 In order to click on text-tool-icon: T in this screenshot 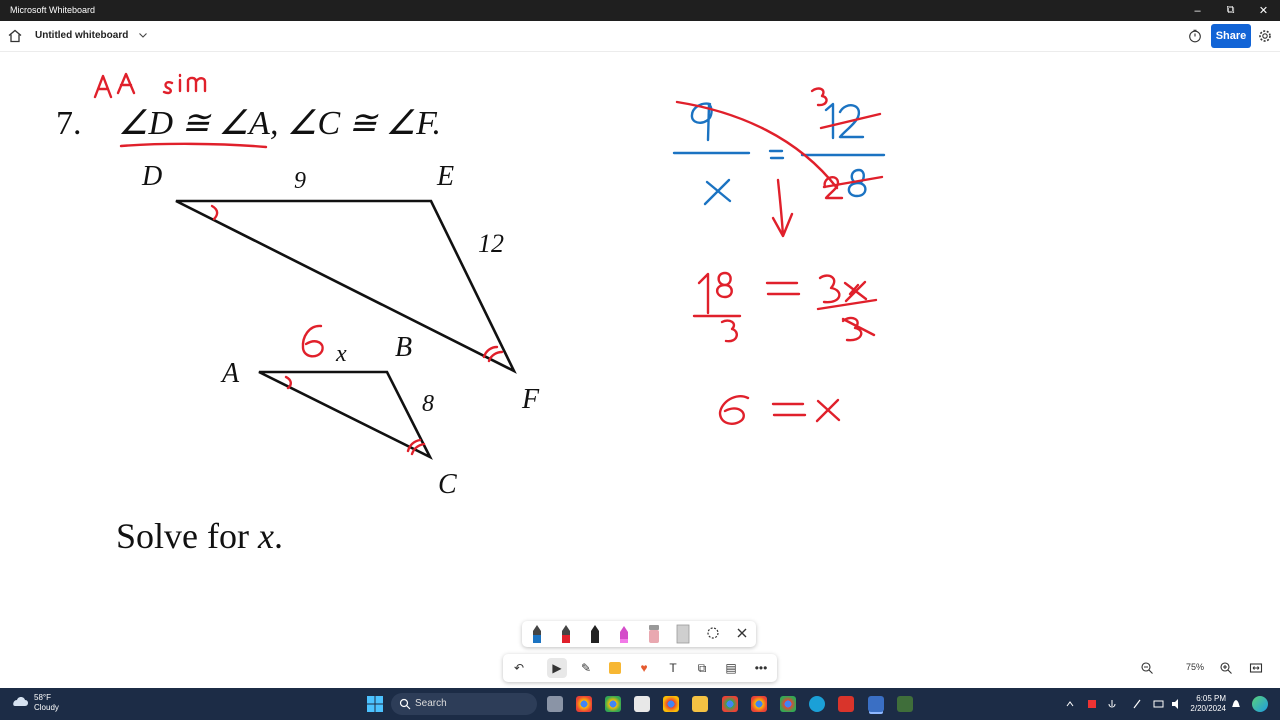, I will do `click(673, 668)`.